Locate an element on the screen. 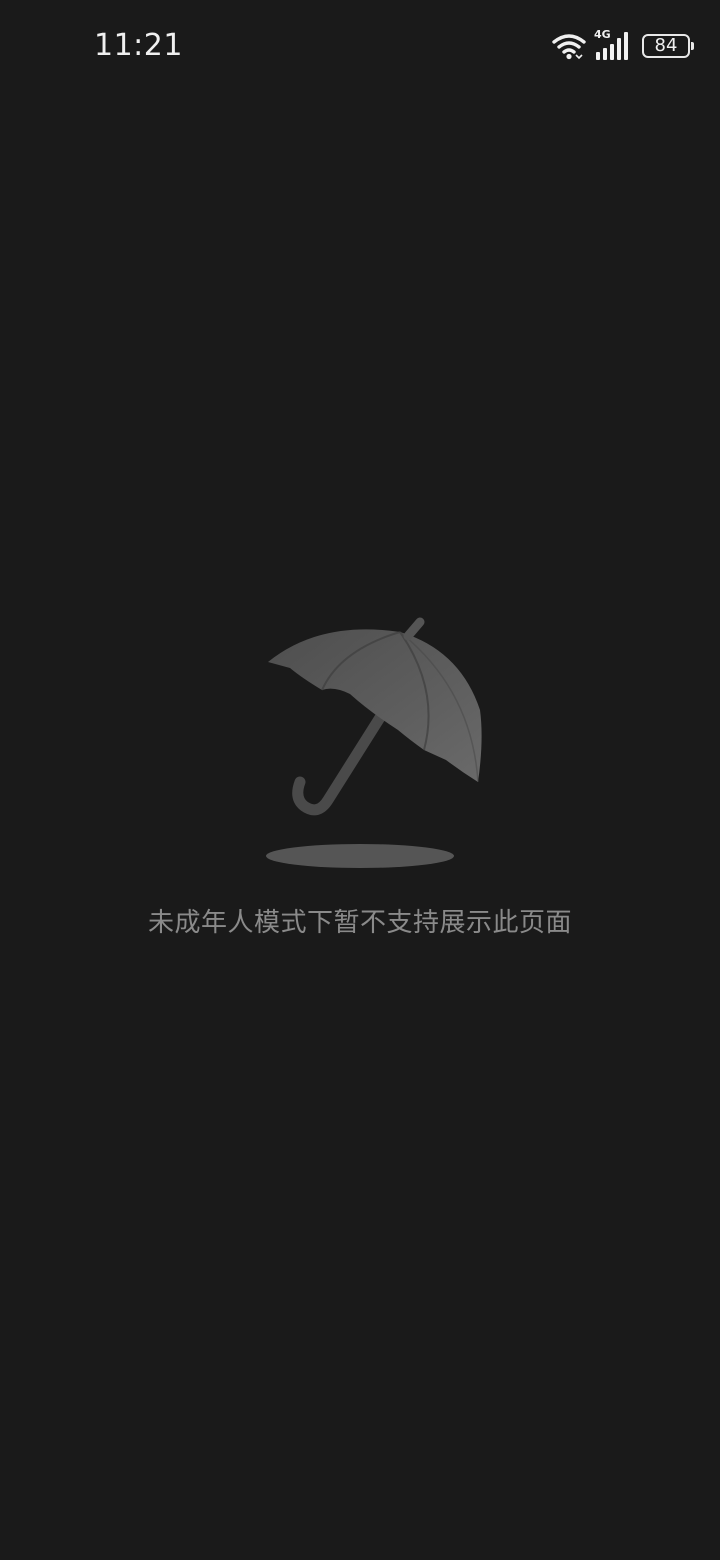 Image resolution: width=720 pixels, height=1560 pixels. wifi-icon is located at coordinates (569, 46).